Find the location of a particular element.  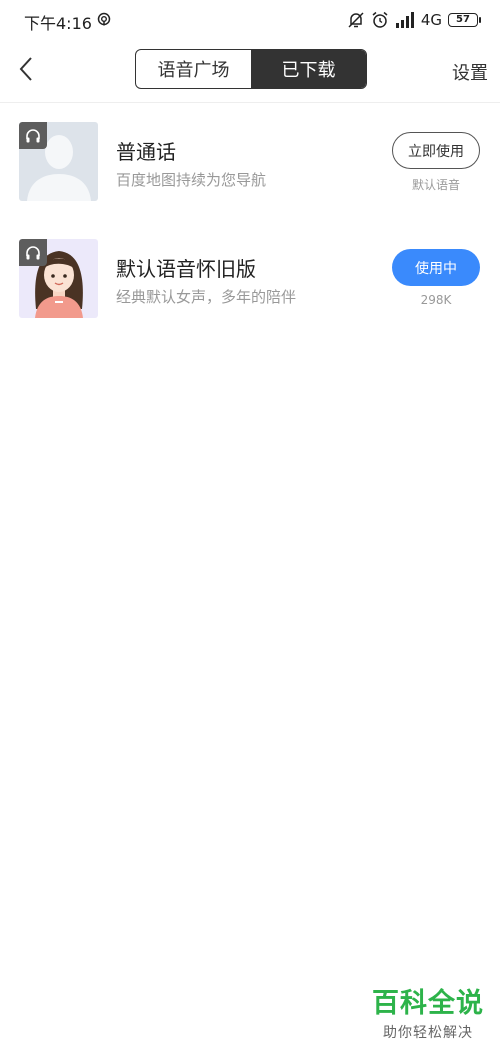

network-type: 4G is located at coordinates (431, 20).